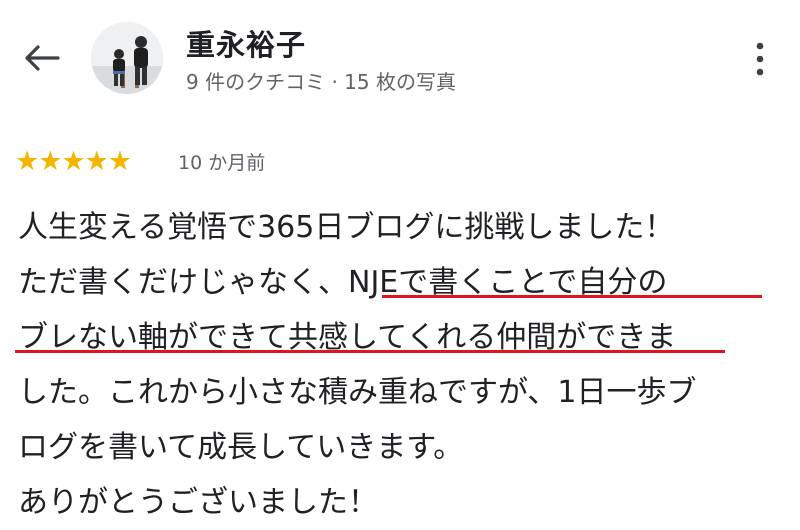 The width and height of the screenshot is (800, 530). What do you see at coordinates (222, 163) in the screenshot?
I see `review-time: 10 か月前` at bounding box center [222, 163].